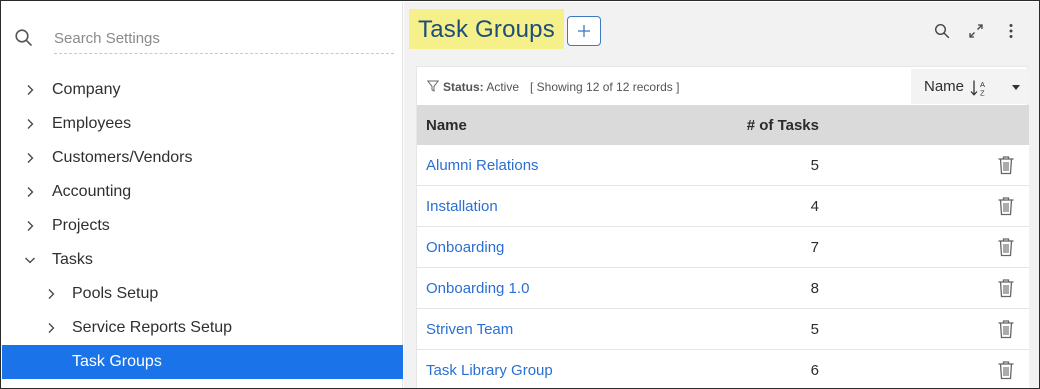  What do you see at coordinates (202, 260) in the screenshot?
I see `sidebar-item-tasks: Tasks` at bounding box center [202, 260].